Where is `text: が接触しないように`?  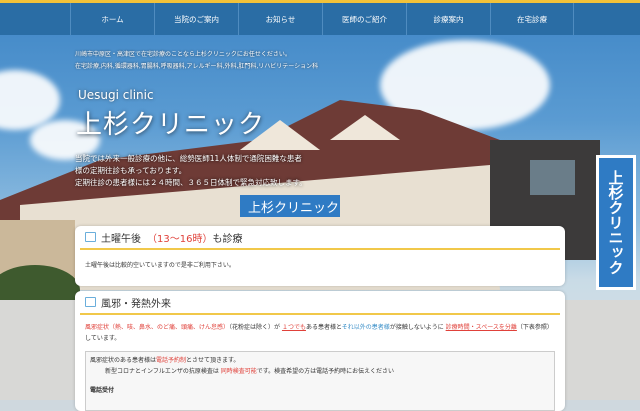
text: が接触しないように is located at coordinates (416, 327).